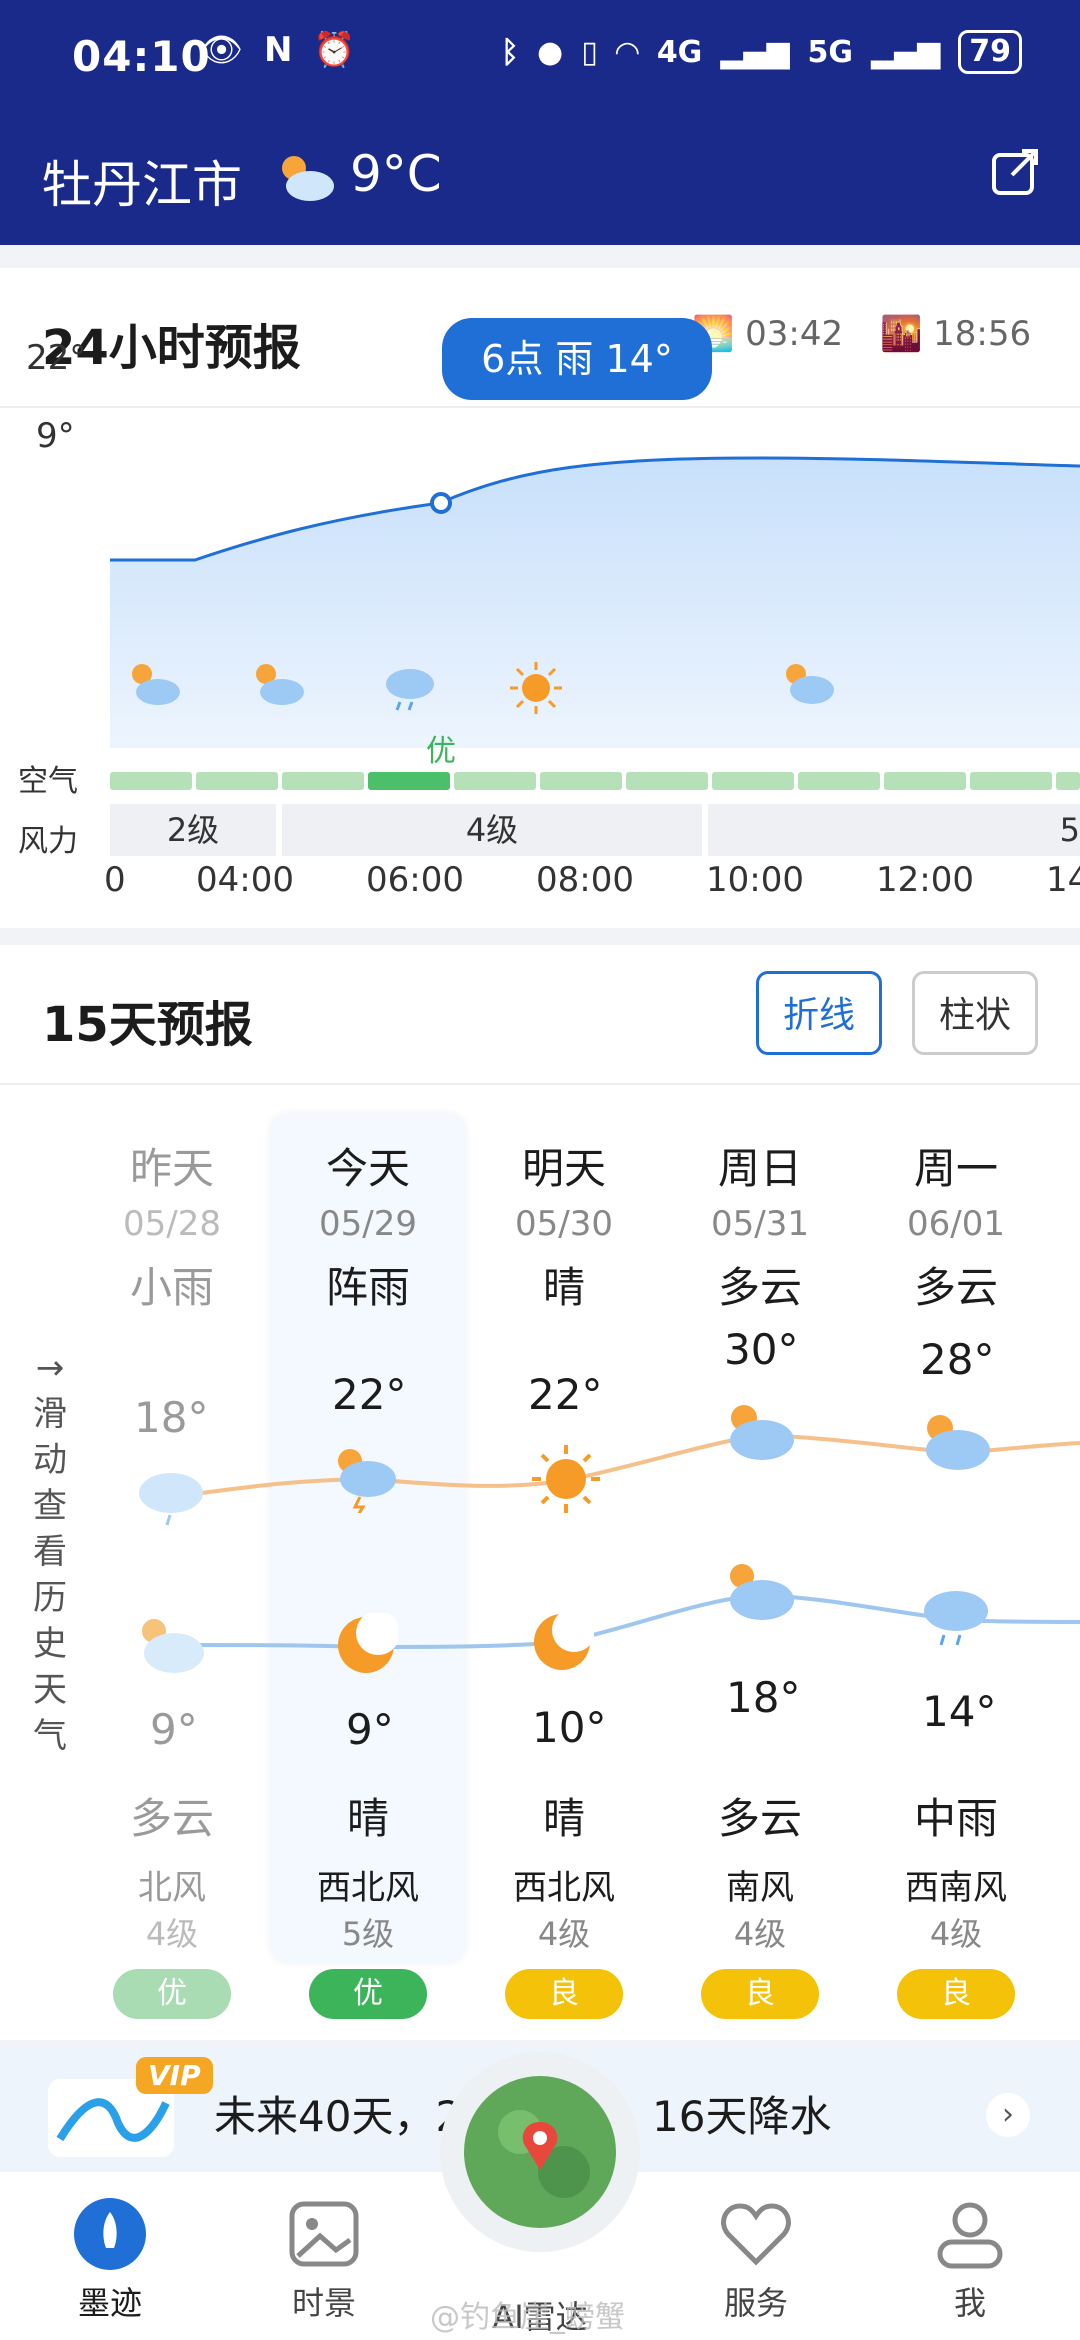  Describe the element at coordinates (759, 1168) in the screenshot. I see `day-name: 周日` at that location.